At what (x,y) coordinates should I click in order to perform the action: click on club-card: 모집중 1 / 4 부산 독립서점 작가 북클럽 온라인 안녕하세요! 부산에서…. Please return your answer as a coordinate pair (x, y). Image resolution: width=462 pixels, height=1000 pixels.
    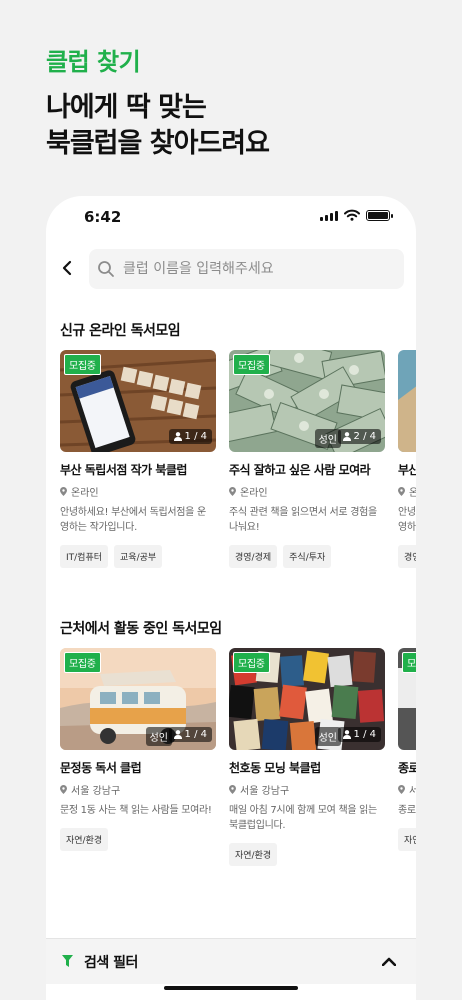
    Looking at the image, I should click on (138, 459).